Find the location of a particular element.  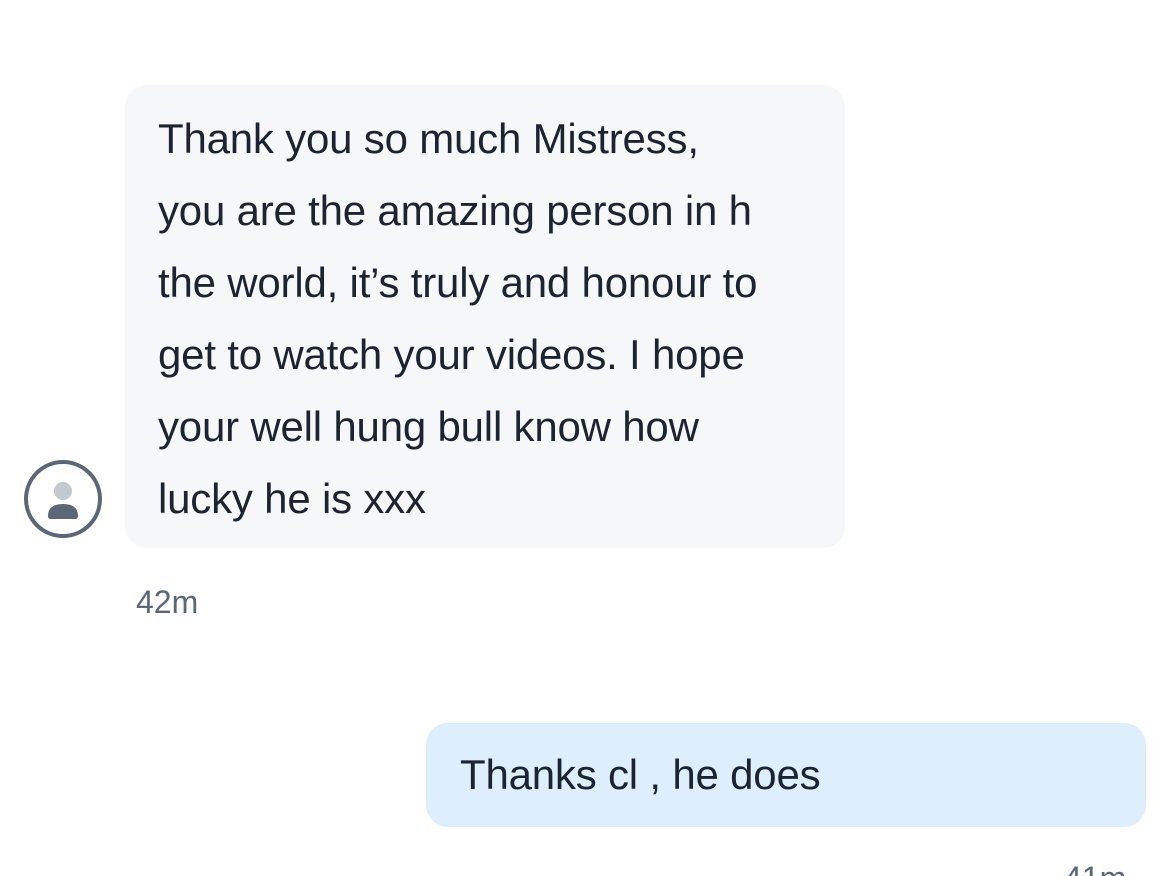

default-user-icon is located at coordinates (63, 500).